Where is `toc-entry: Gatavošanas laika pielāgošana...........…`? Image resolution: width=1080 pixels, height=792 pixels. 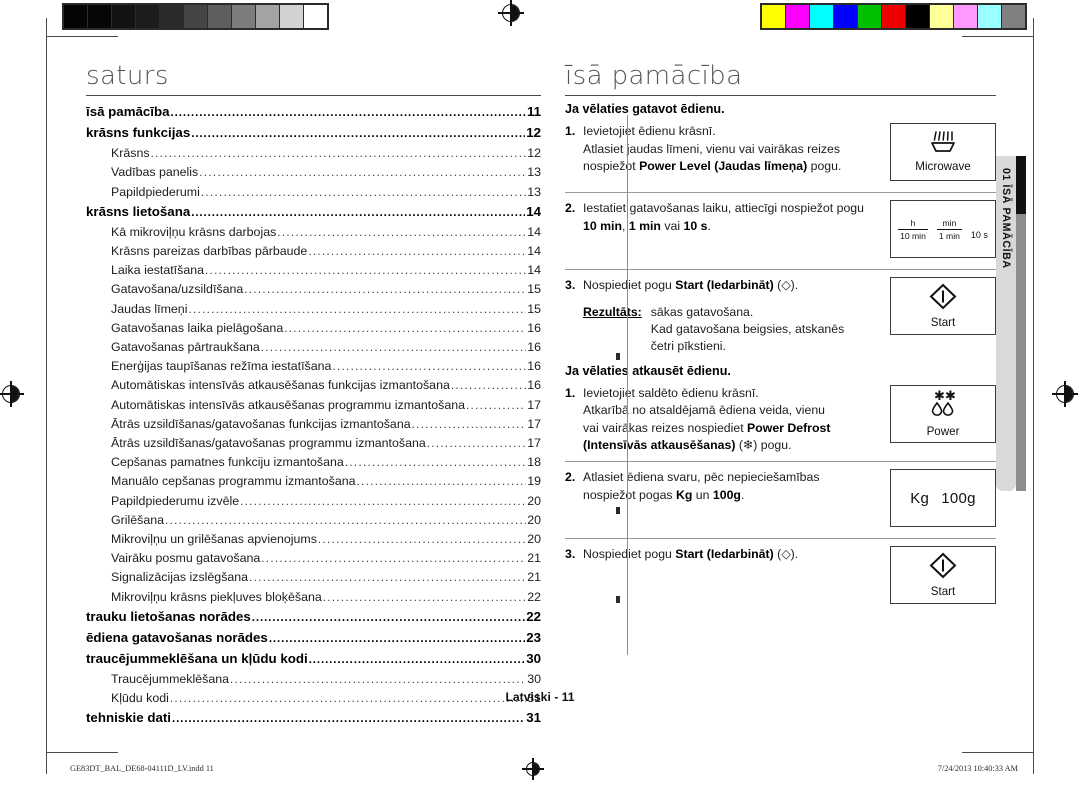
toc-entry: Gatavošanas laika pielāgošana...........… is located at coordinates (313, 328).